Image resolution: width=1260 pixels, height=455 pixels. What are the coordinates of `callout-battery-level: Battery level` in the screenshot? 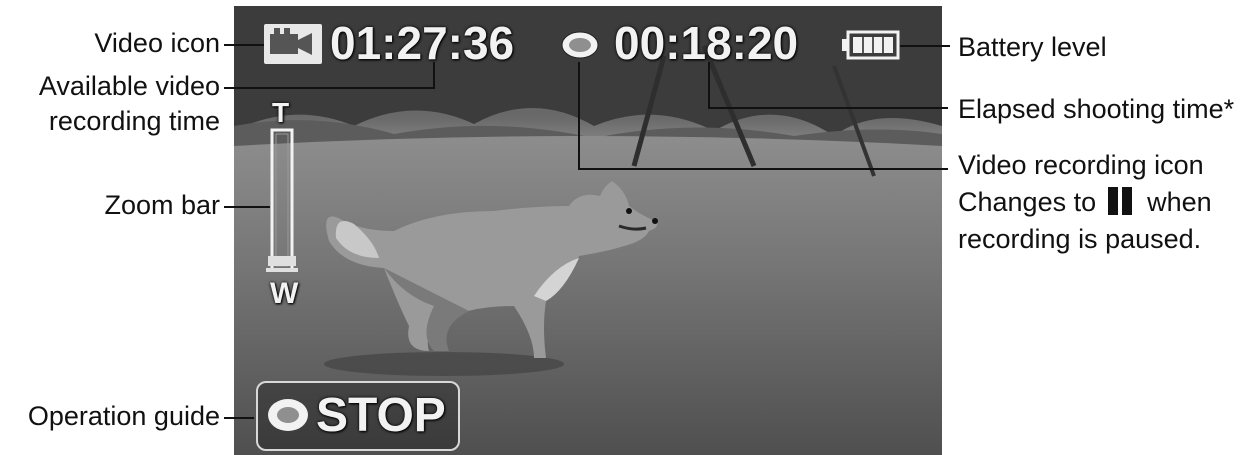 It's located at (1032, 47).